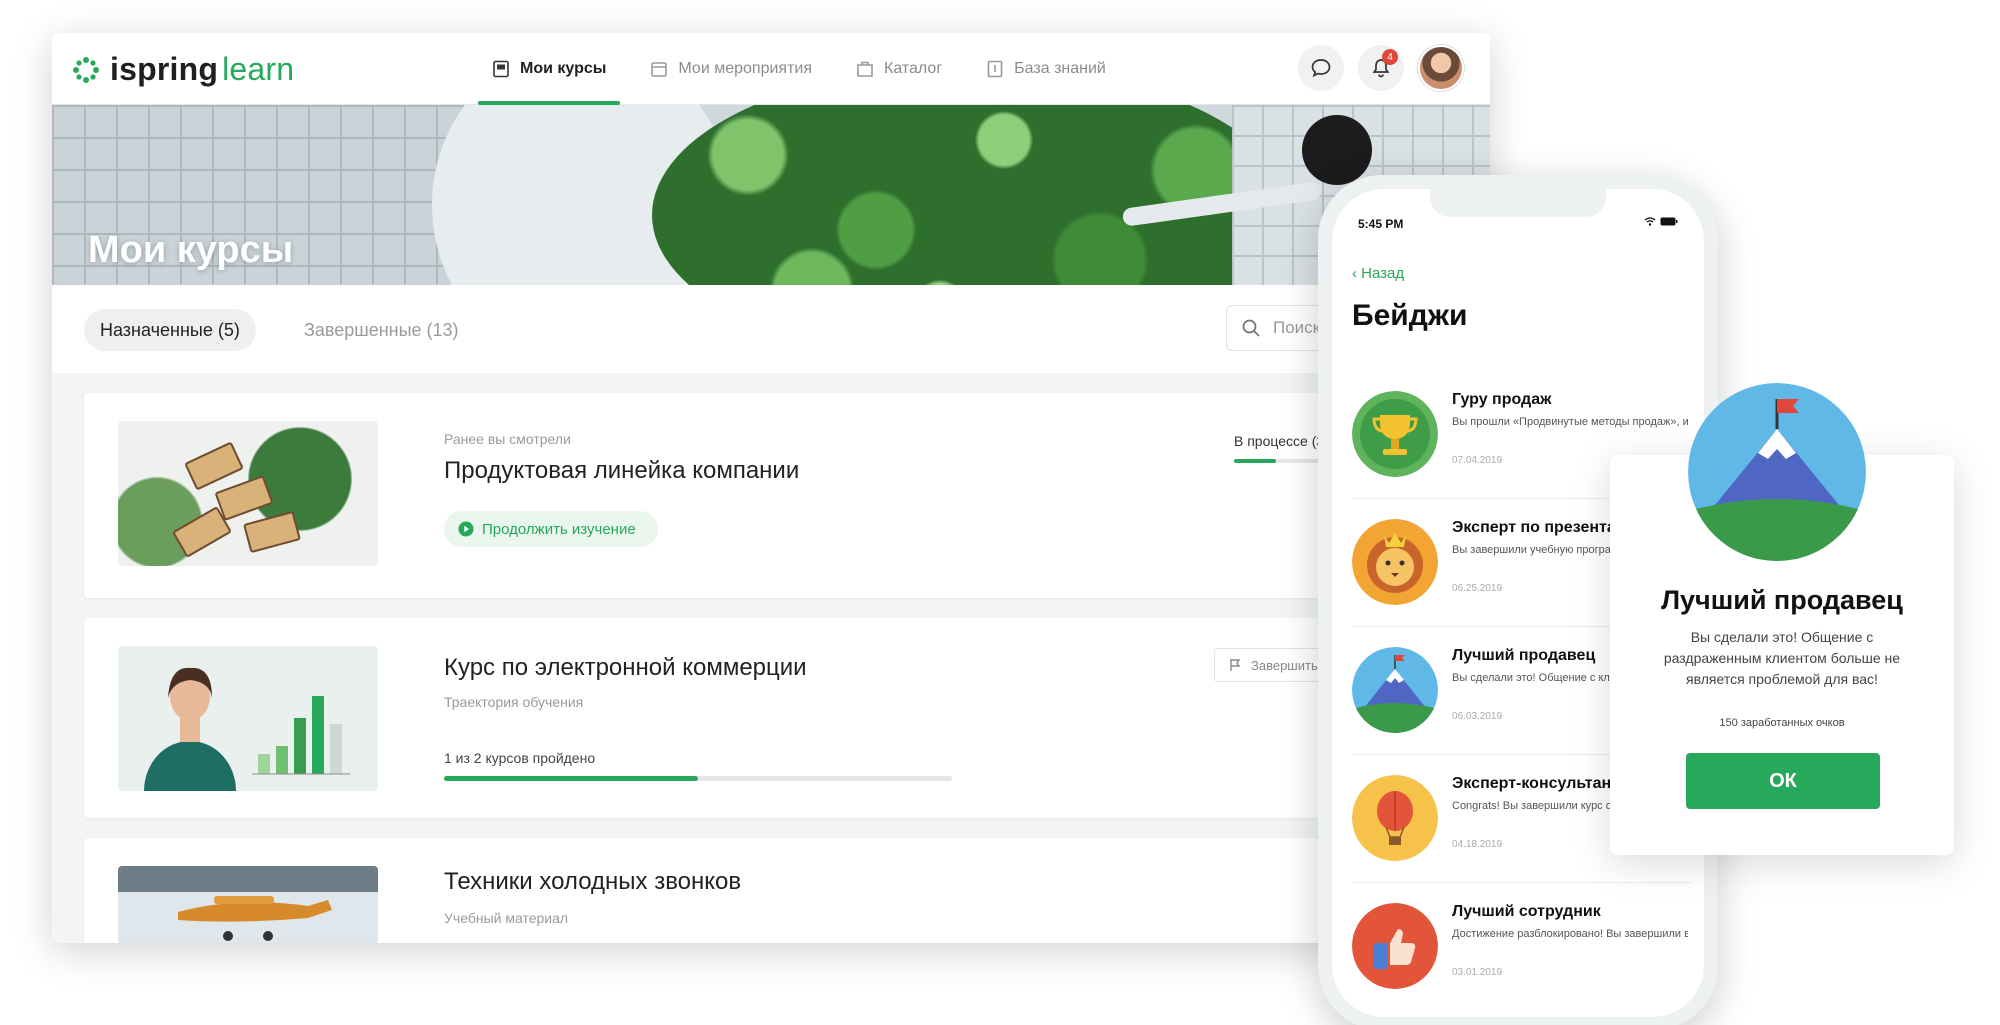 This screenshot has height=1025, width=2000. Describe the element at coordinates (592, 882) in the screenshot. I see `course-title: Техники холодных звонков` at that location.